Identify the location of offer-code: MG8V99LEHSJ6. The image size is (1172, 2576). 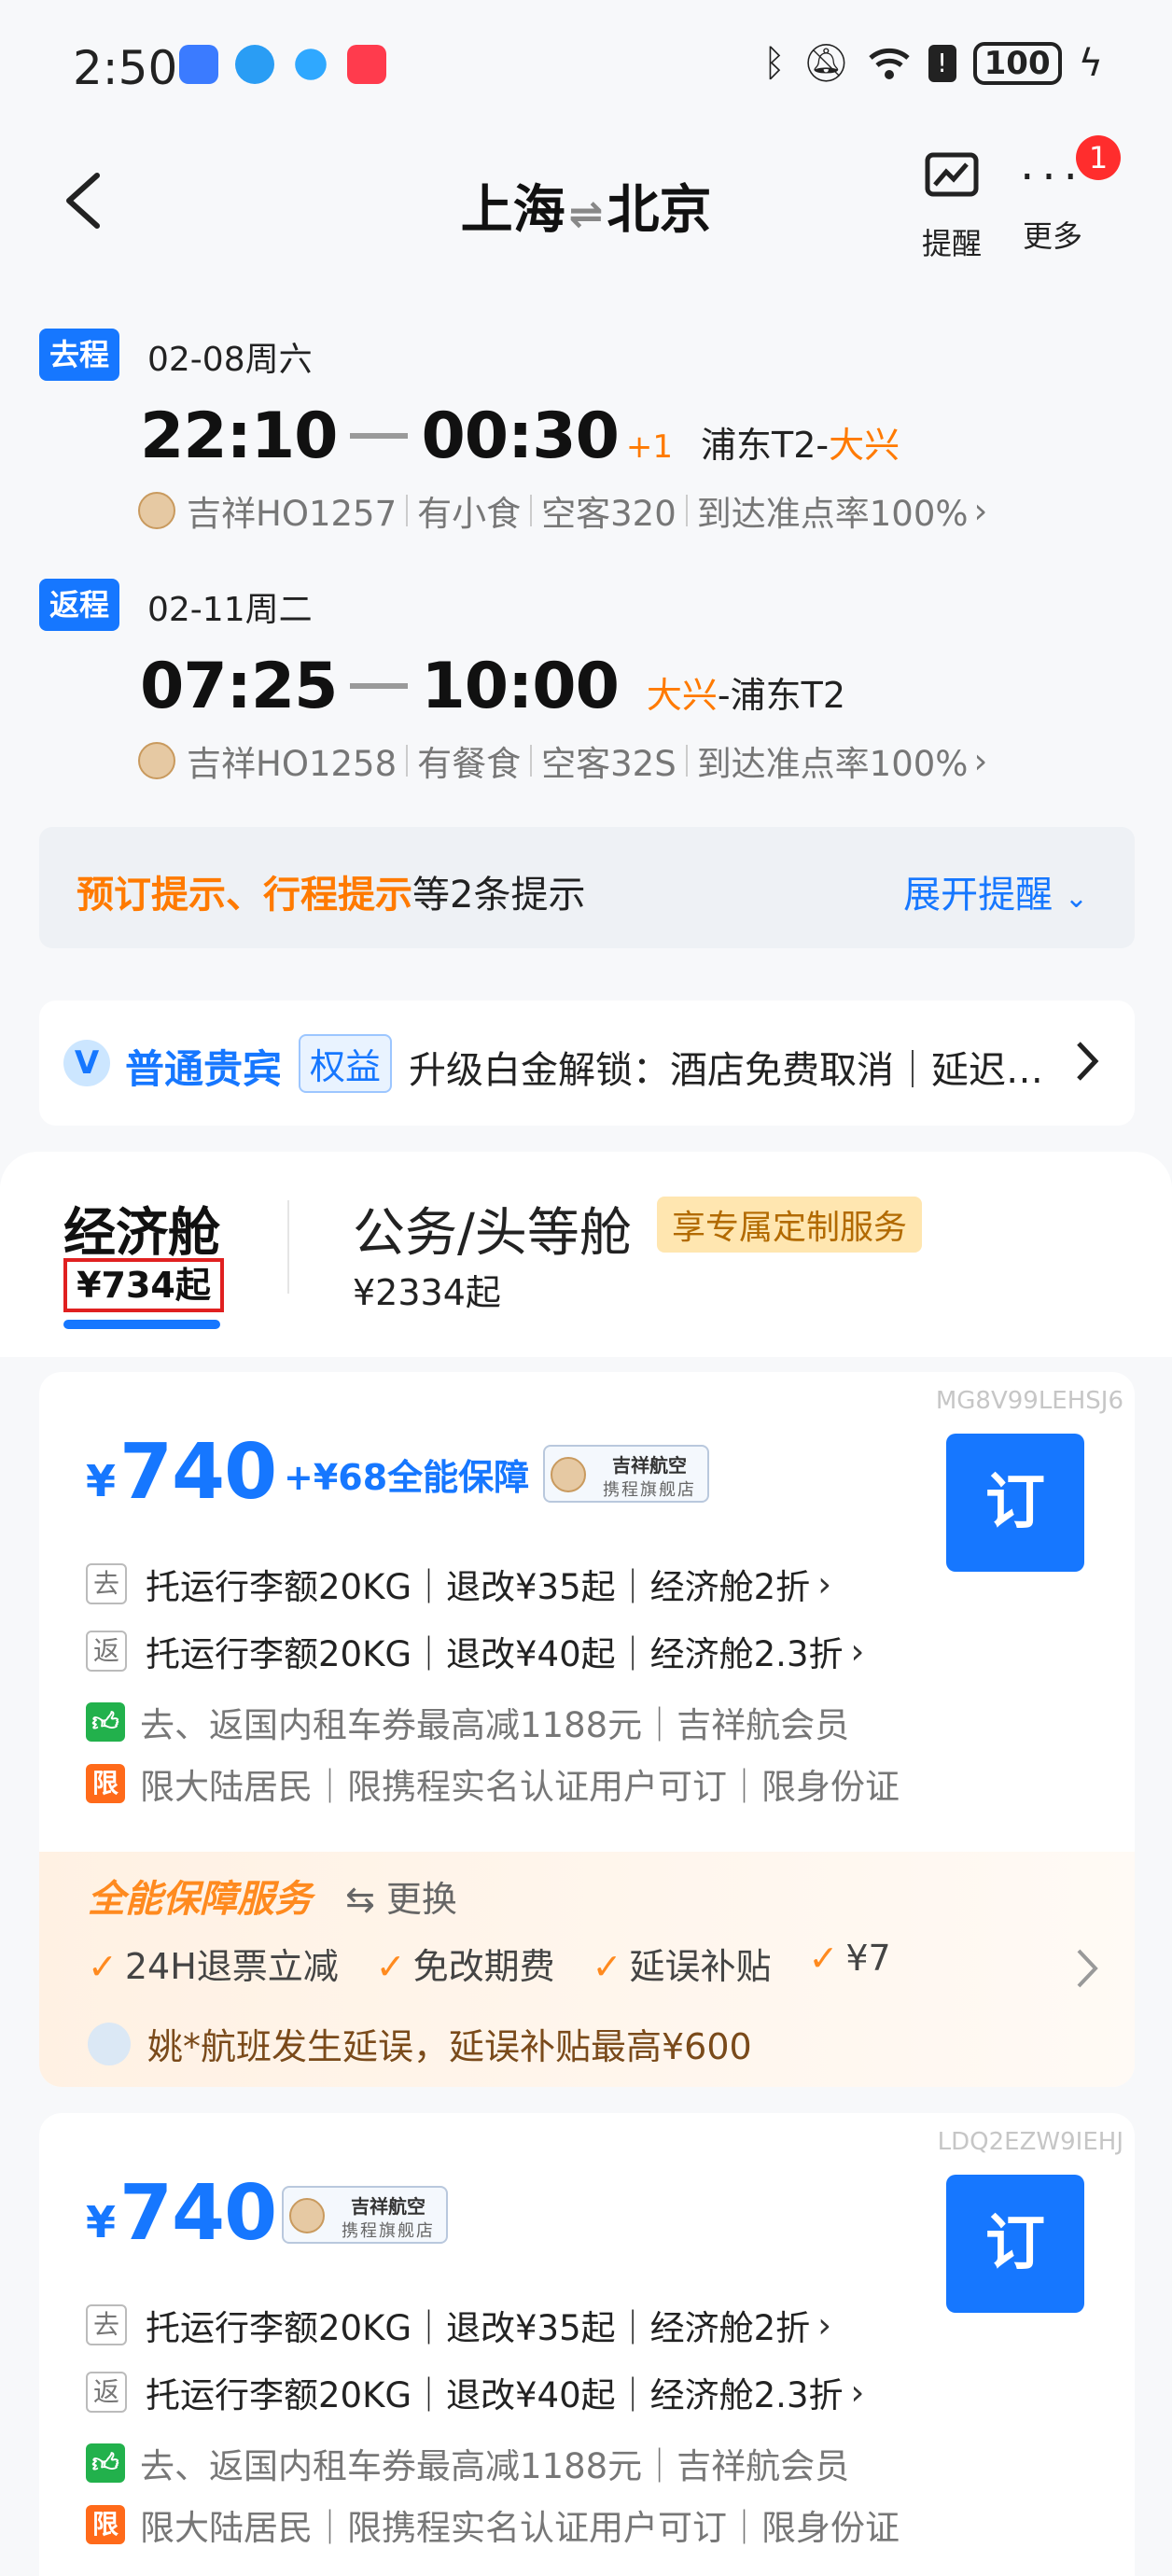
(1029, 1401).